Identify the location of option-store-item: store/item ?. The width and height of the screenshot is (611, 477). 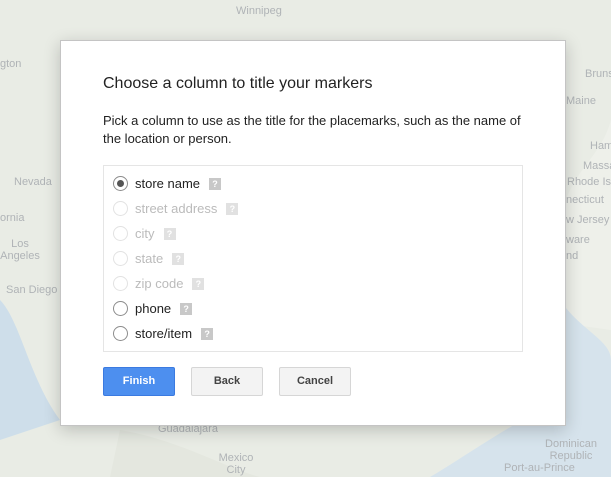
(313, 333).